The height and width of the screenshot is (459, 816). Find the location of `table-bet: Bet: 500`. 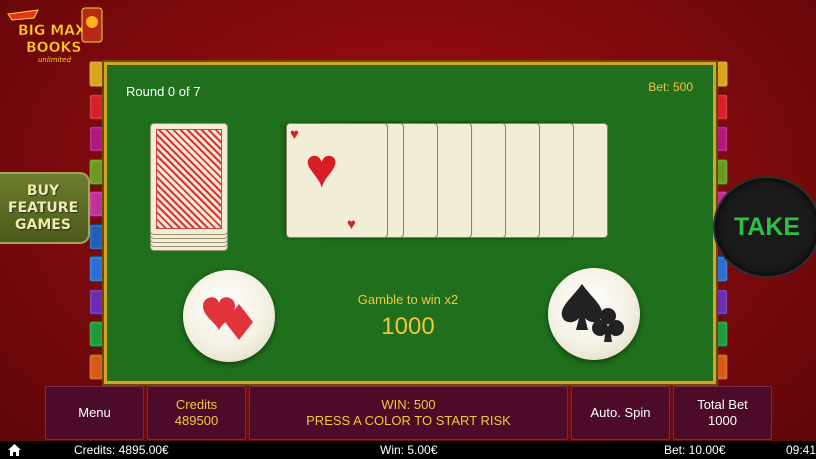

table-bet: Bet: 500 is located at coordinates (670, 87).